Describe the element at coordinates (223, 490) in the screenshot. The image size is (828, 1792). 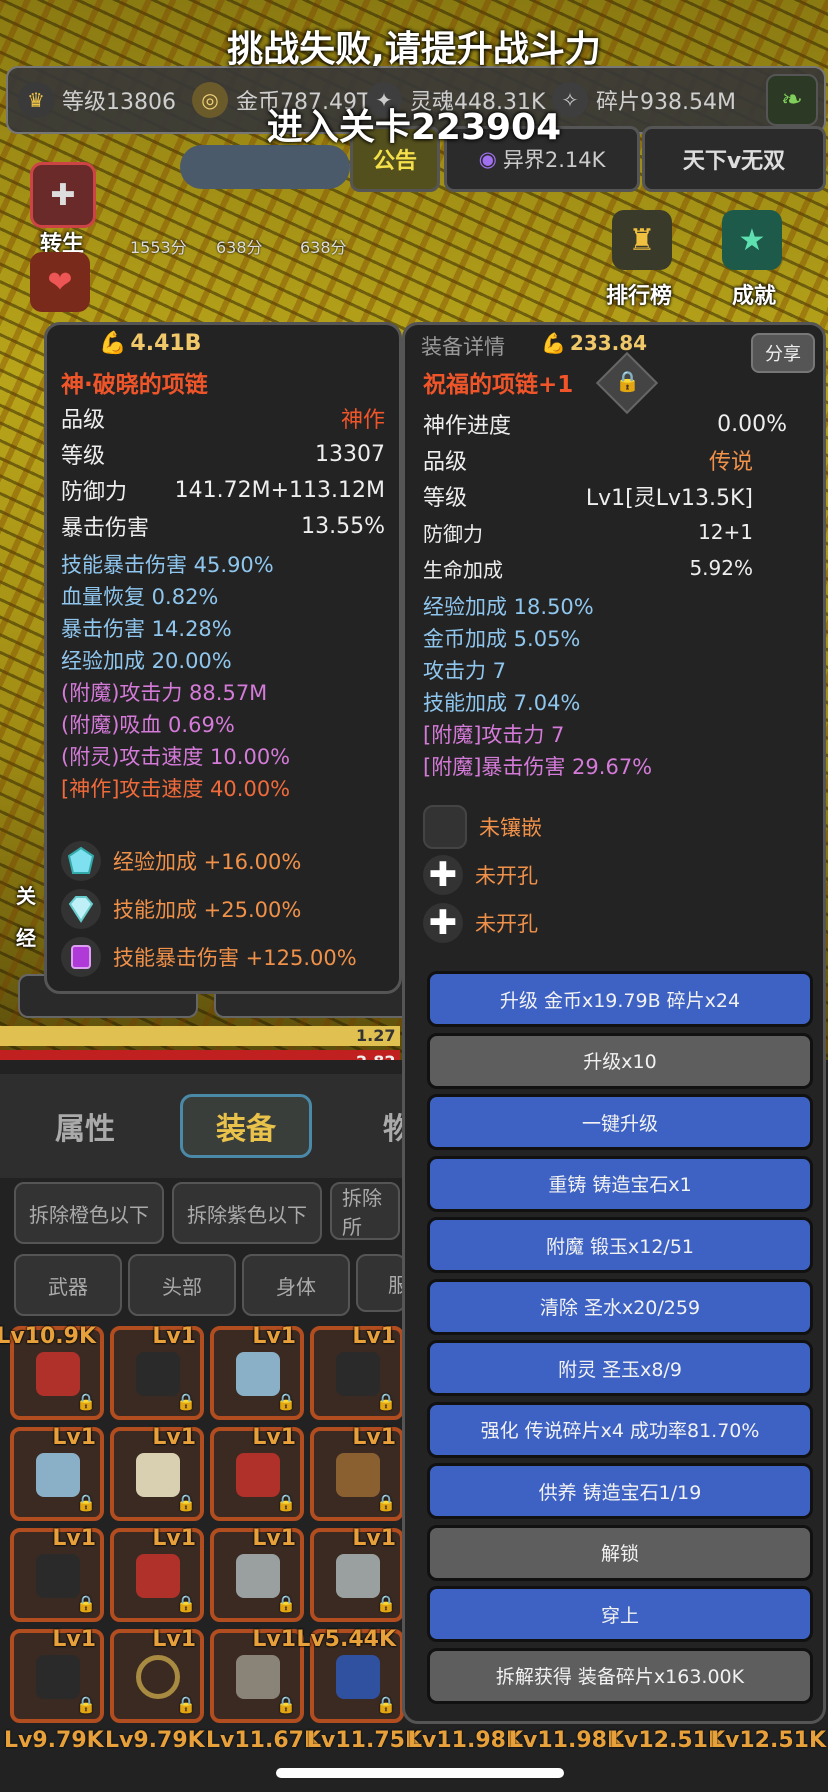
I see `defense-row: 防御力 141.72M+113.12M` at that location.